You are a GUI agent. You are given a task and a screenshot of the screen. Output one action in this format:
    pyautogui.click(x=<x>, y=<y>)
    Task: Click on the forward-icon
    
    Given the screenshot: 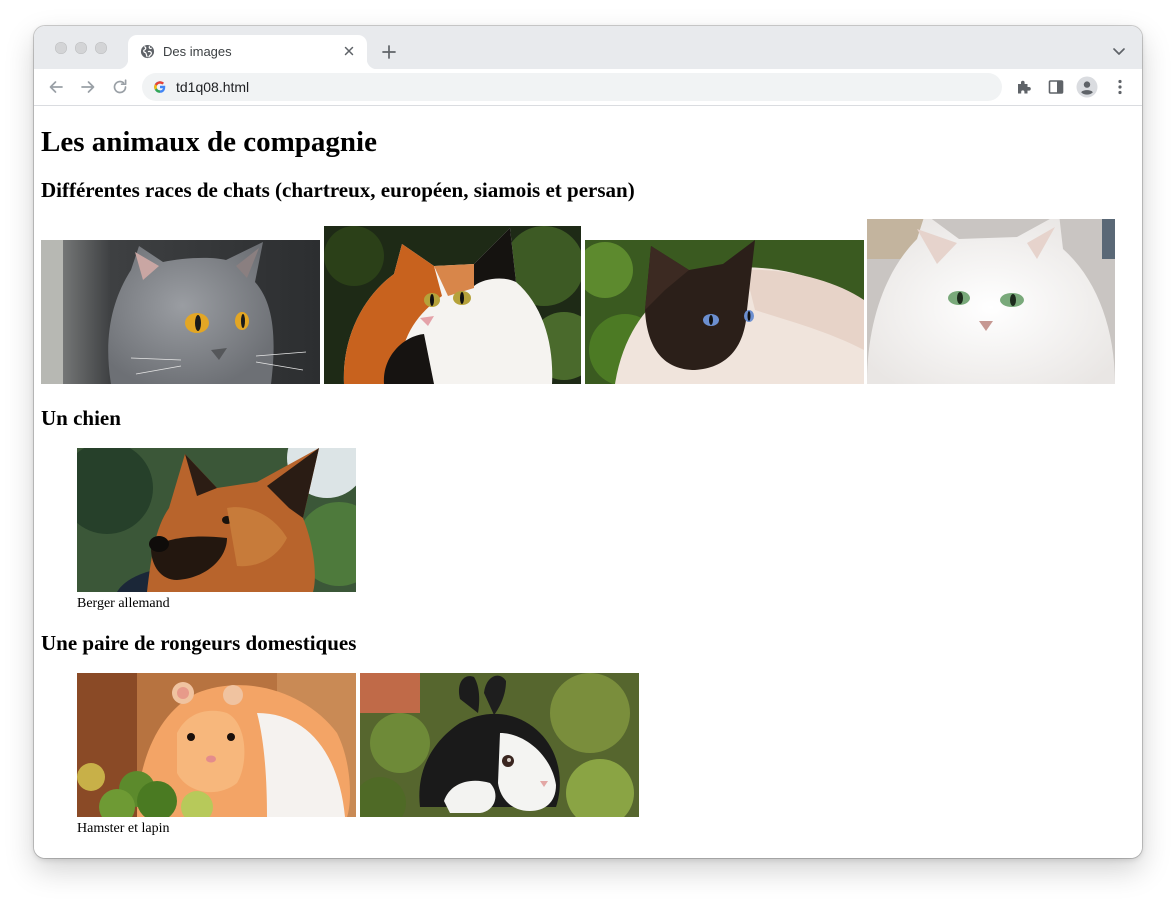 What is the action you would take?
    pyautogui.click(x=88, y=87)
    